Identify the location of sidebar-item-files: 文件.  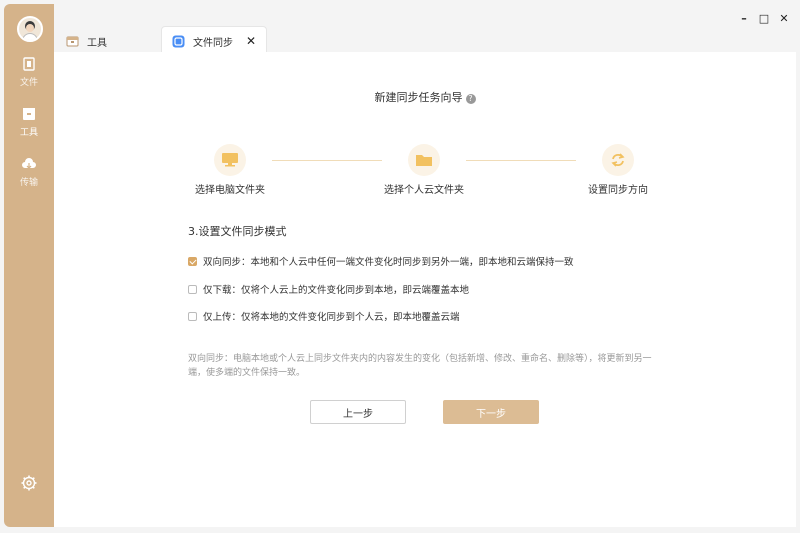
(29, 76).